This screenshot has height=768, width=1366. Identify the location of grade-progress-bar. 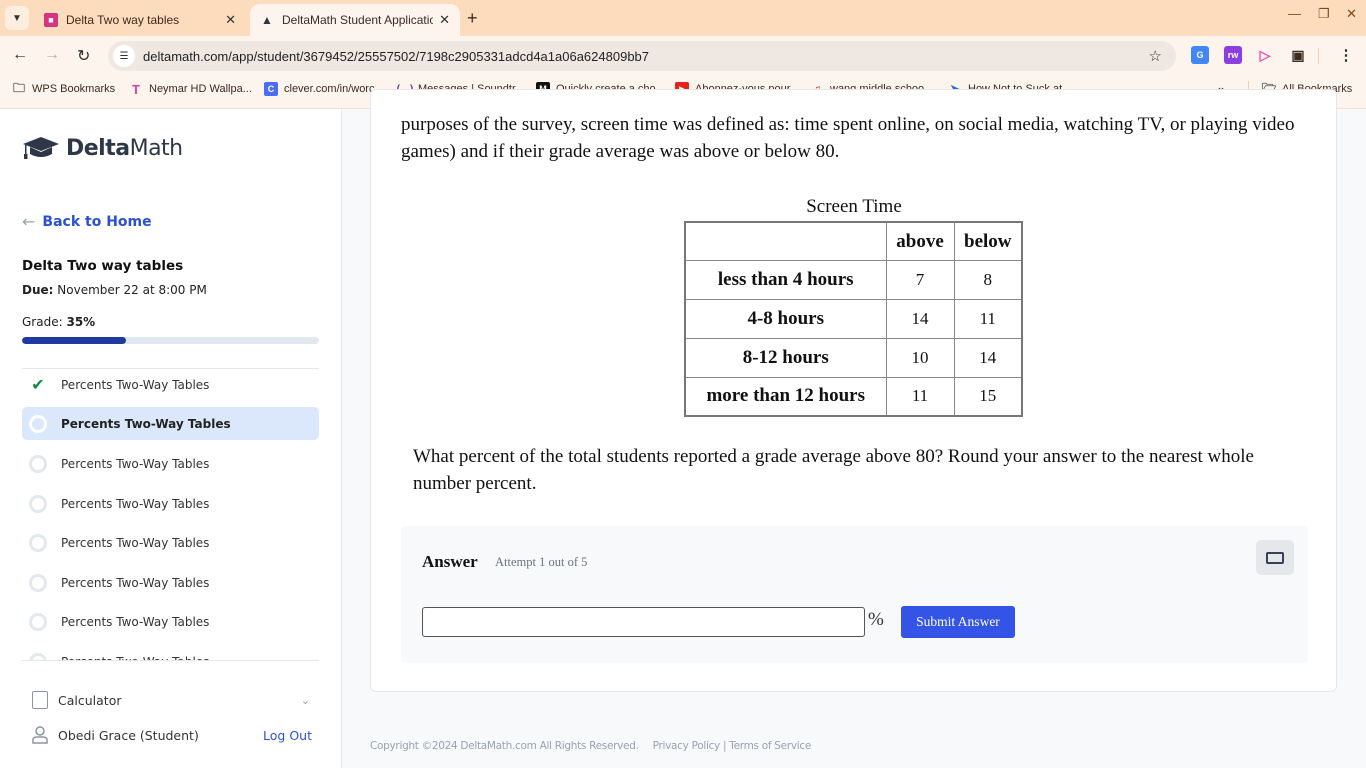
(170, 340).